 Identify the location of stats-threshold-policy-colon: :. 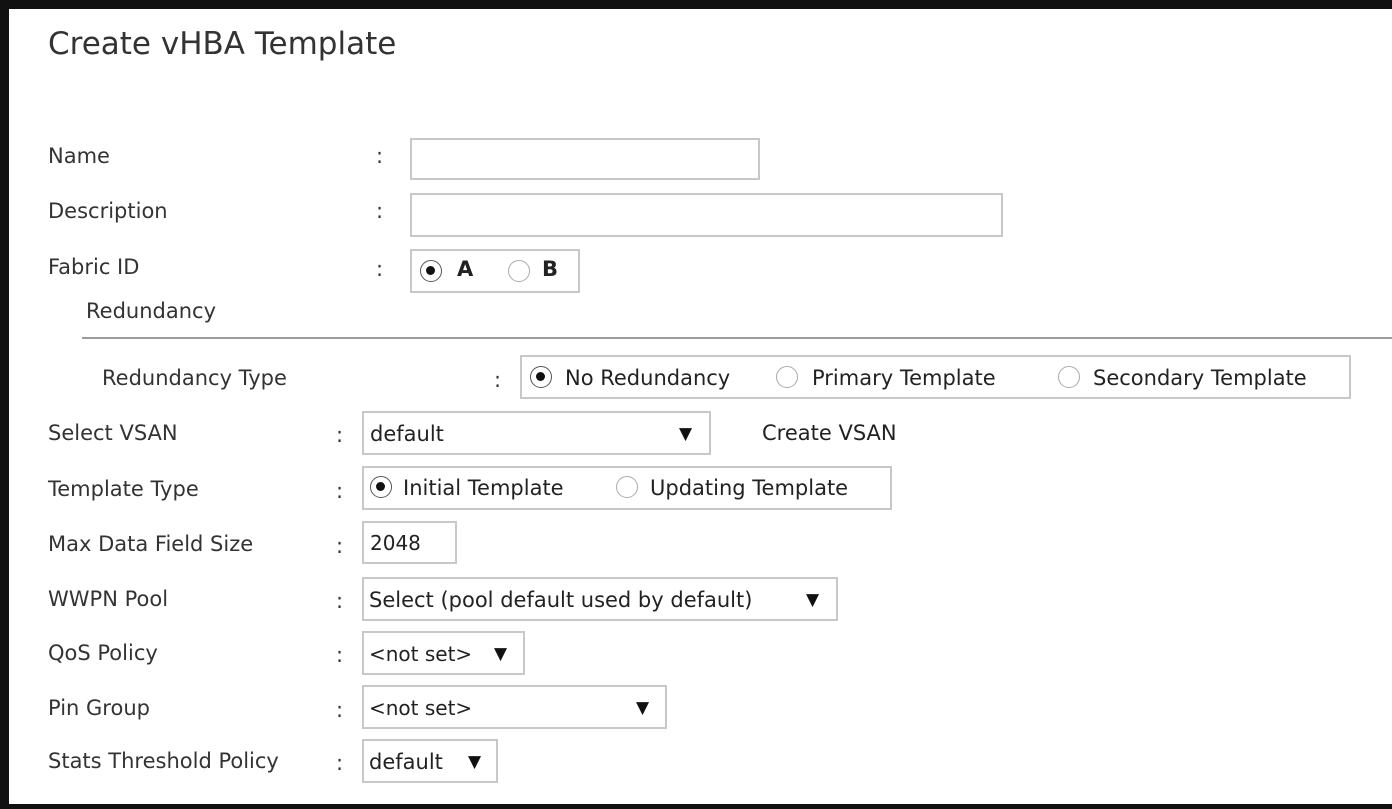
(340, 763).